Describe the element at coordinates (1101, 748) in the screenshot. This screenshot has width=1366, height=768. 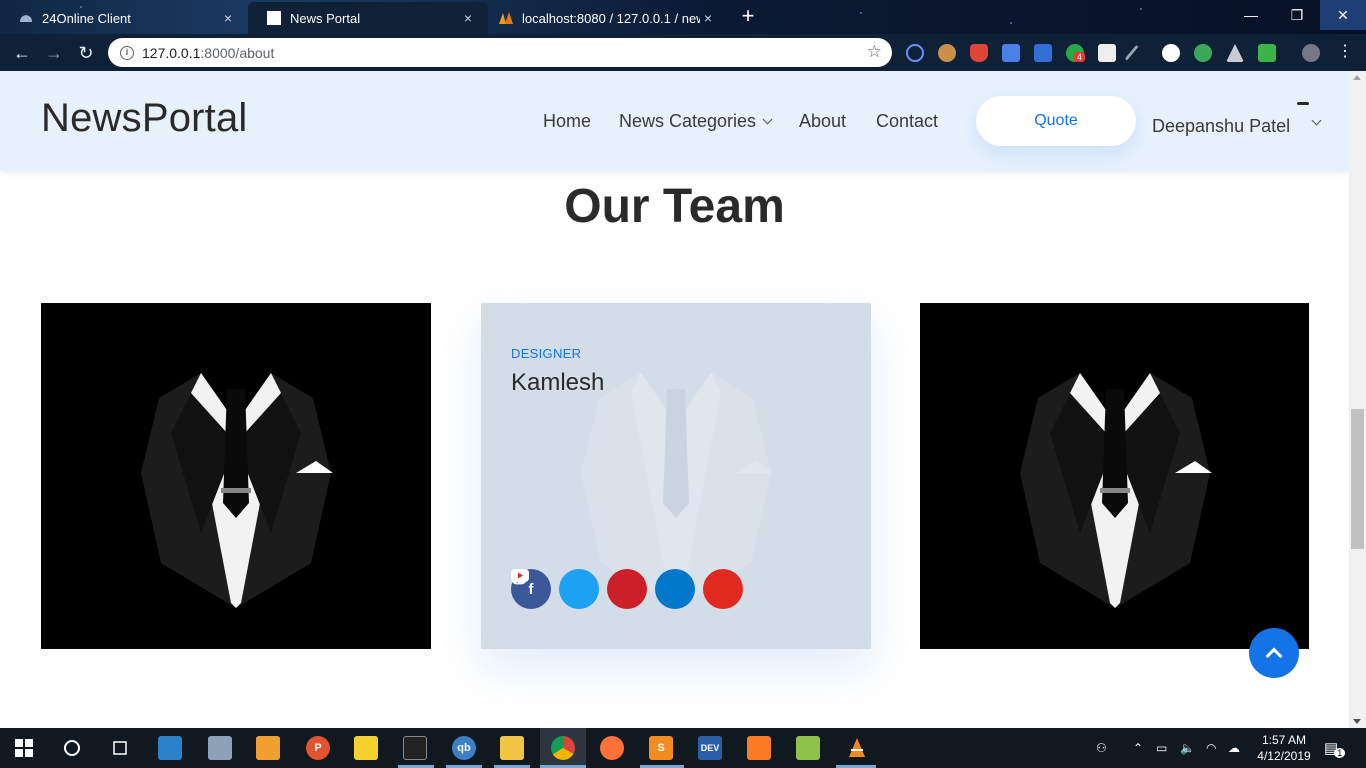
I see `people-icon: ⚇` at that location.